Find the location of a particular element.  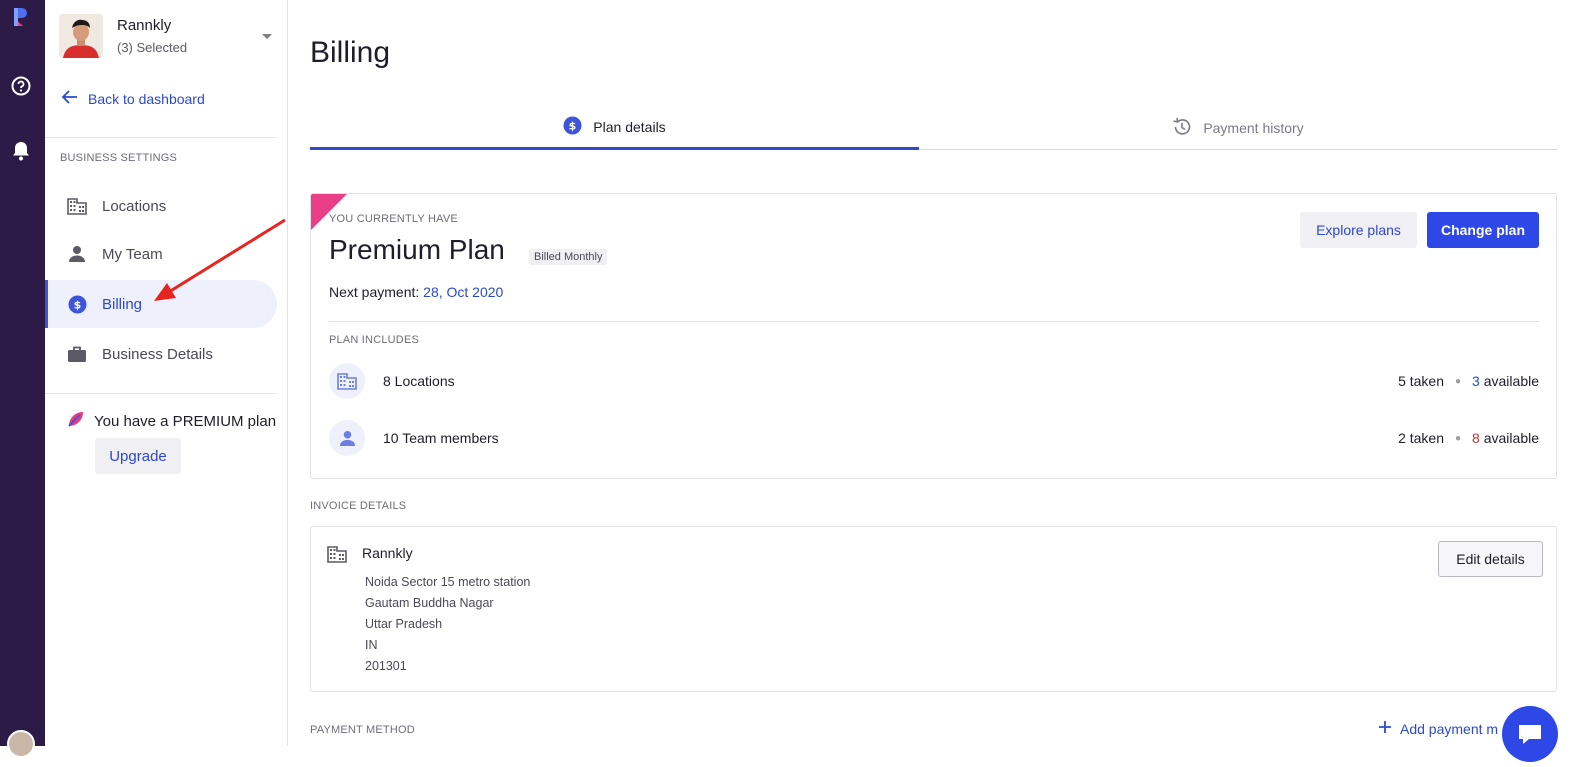

history-icon is located at coordinates (1182, 128).